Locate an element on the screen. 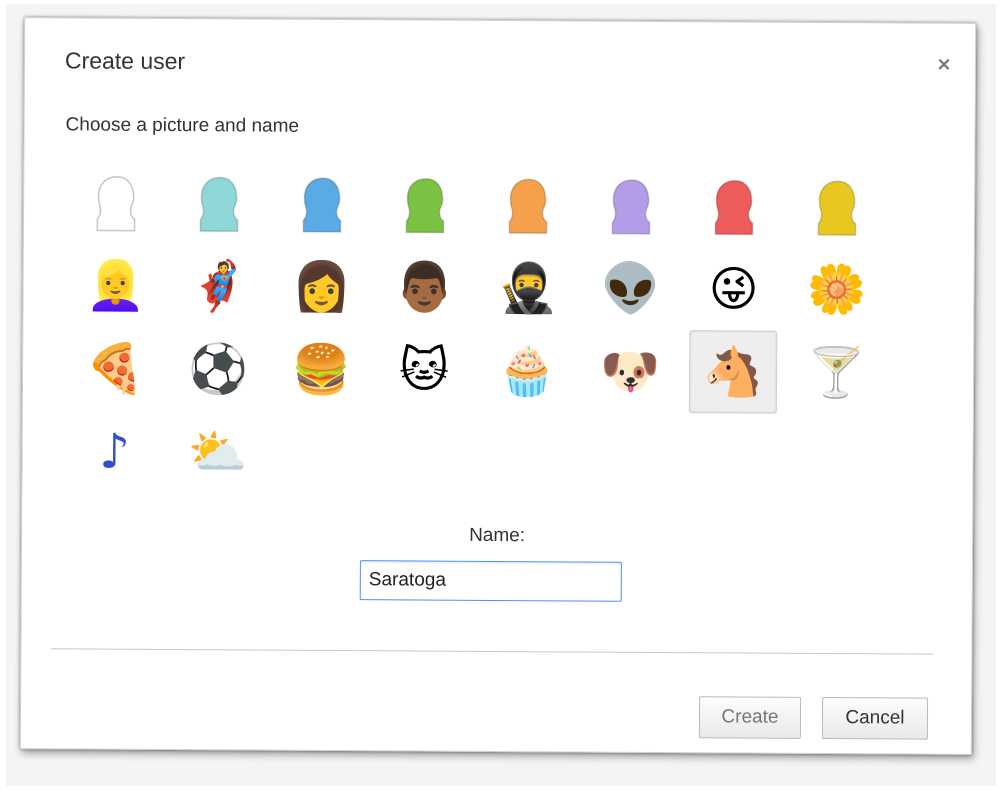 This screenshot has width=1000, height=790. avatar-cat-icon: 🐱 is located at coordinates (424, 370).